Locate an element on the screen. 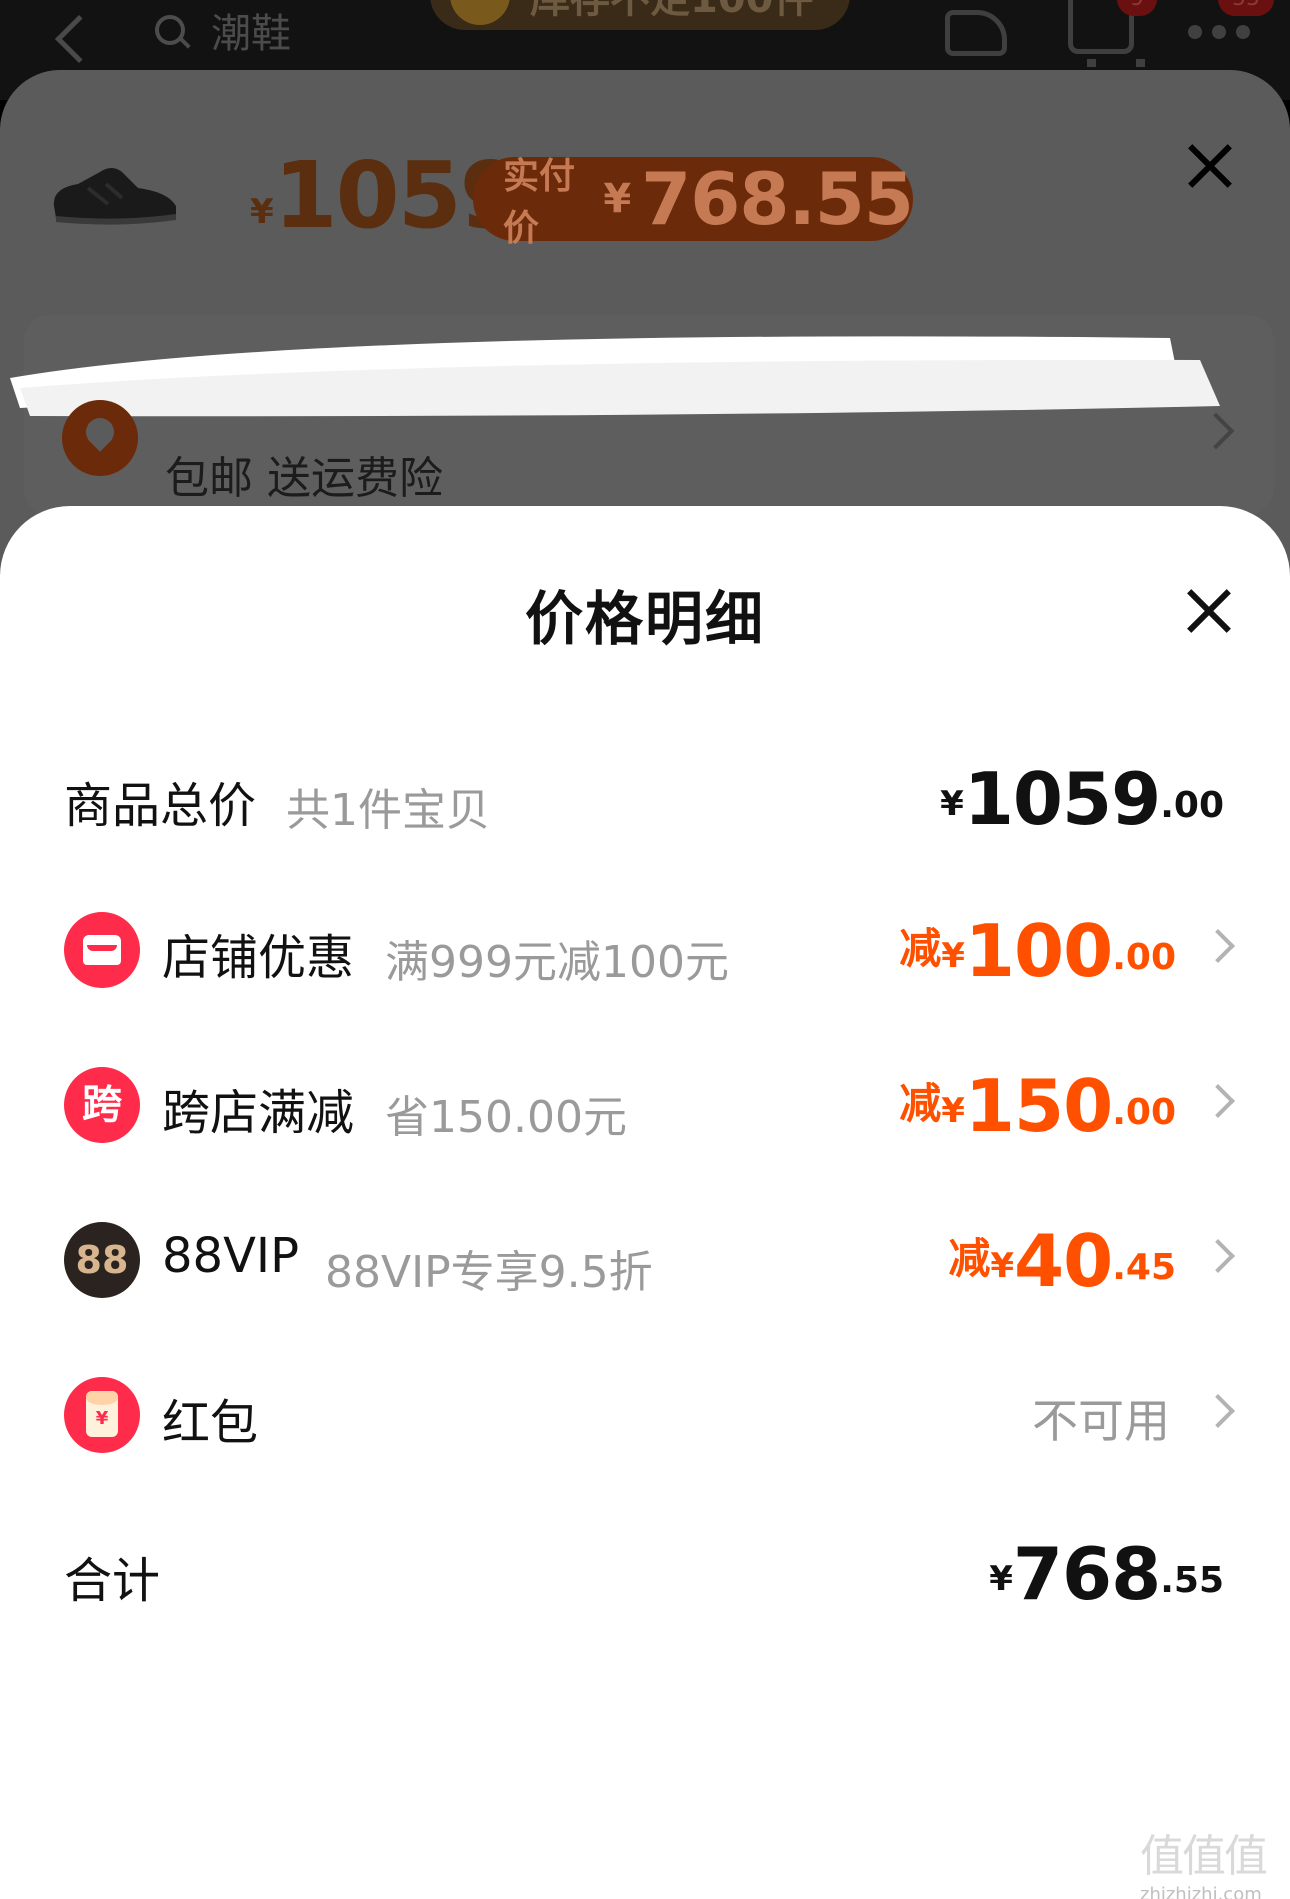 This screenshot has height=1899, width=1290. row-sub: 88VIP专享9.5折 is located at coordinates (489, 1272).